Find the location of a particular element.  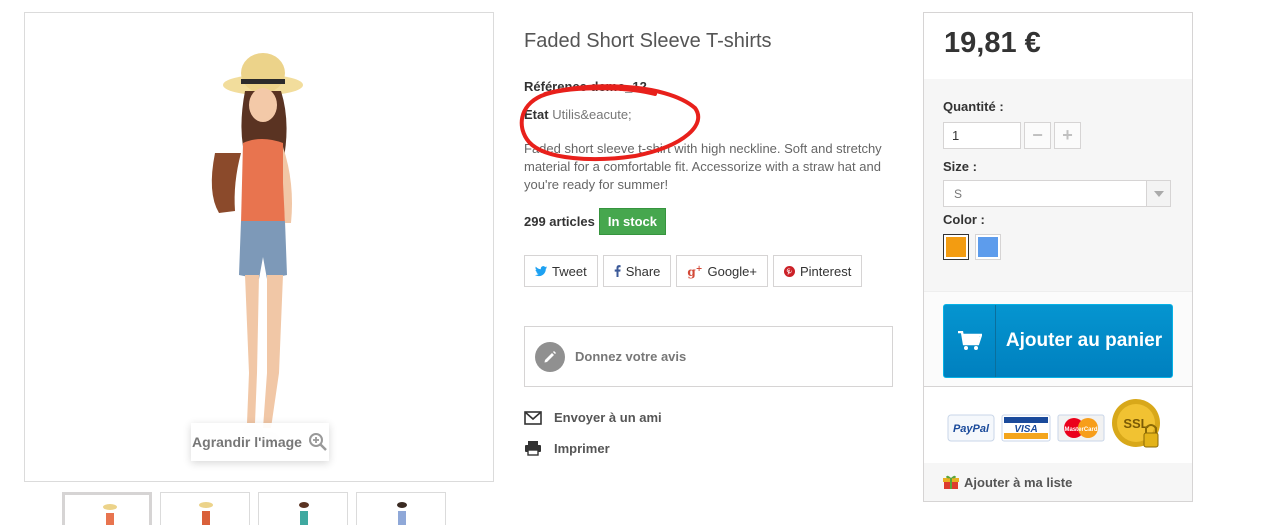

quantity-control: − + is located at coordinates (1057, 135).